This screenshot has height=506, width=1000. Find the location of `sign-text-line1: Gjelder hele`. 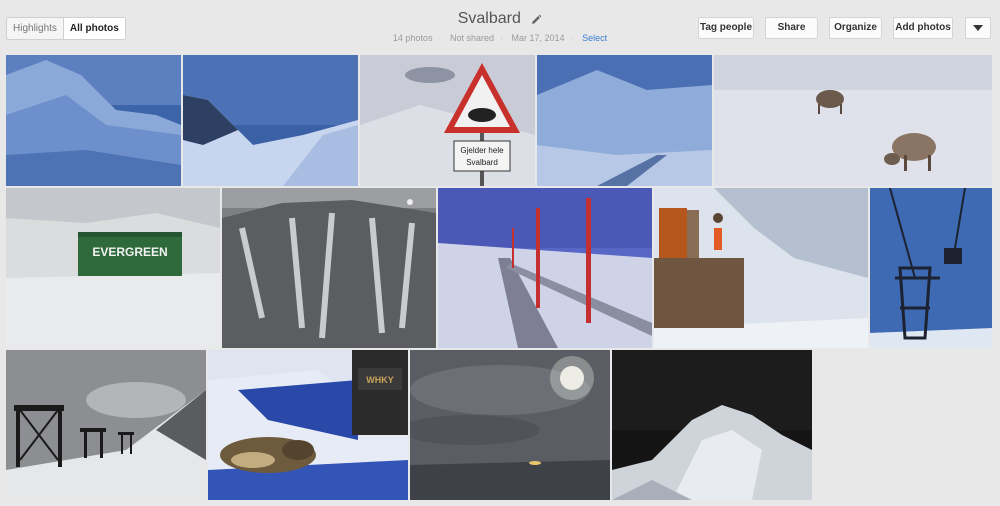

sign-text-line1: Gjelder hele is located at coordinates (482, 150).